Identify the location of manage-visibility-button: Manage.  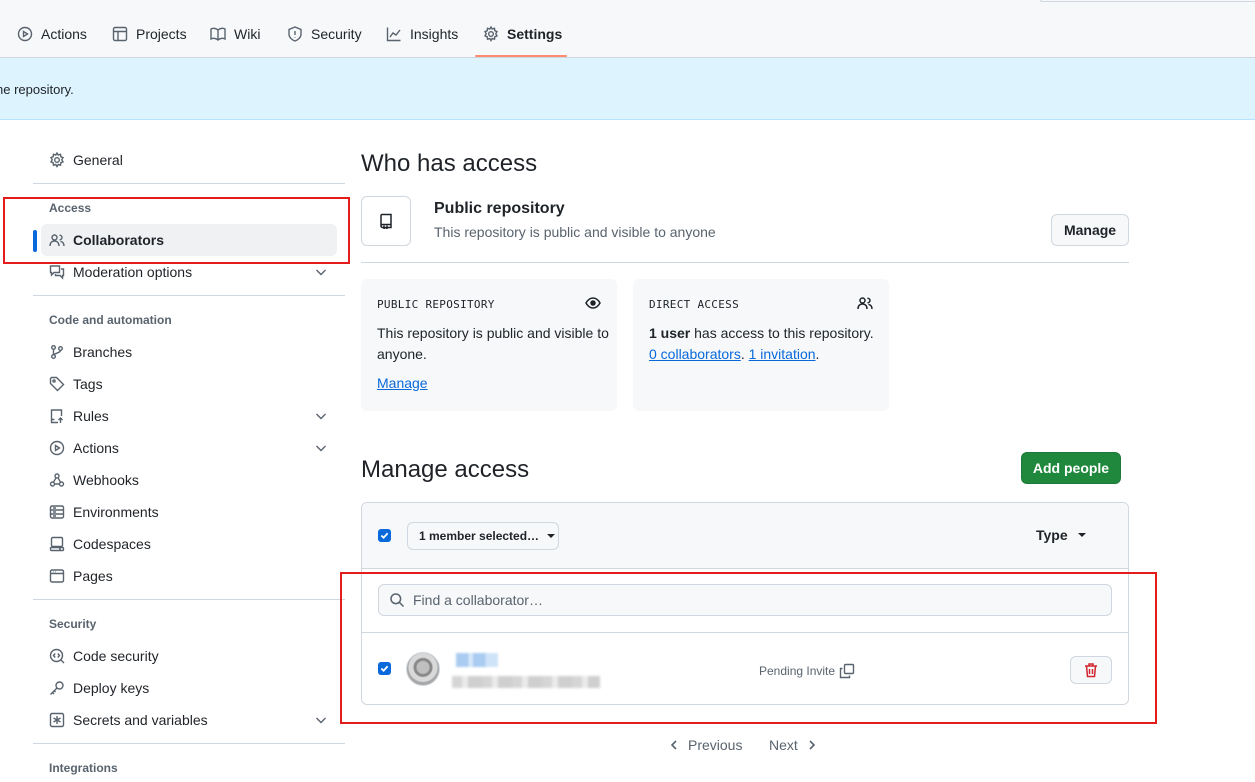
(1090, 230).